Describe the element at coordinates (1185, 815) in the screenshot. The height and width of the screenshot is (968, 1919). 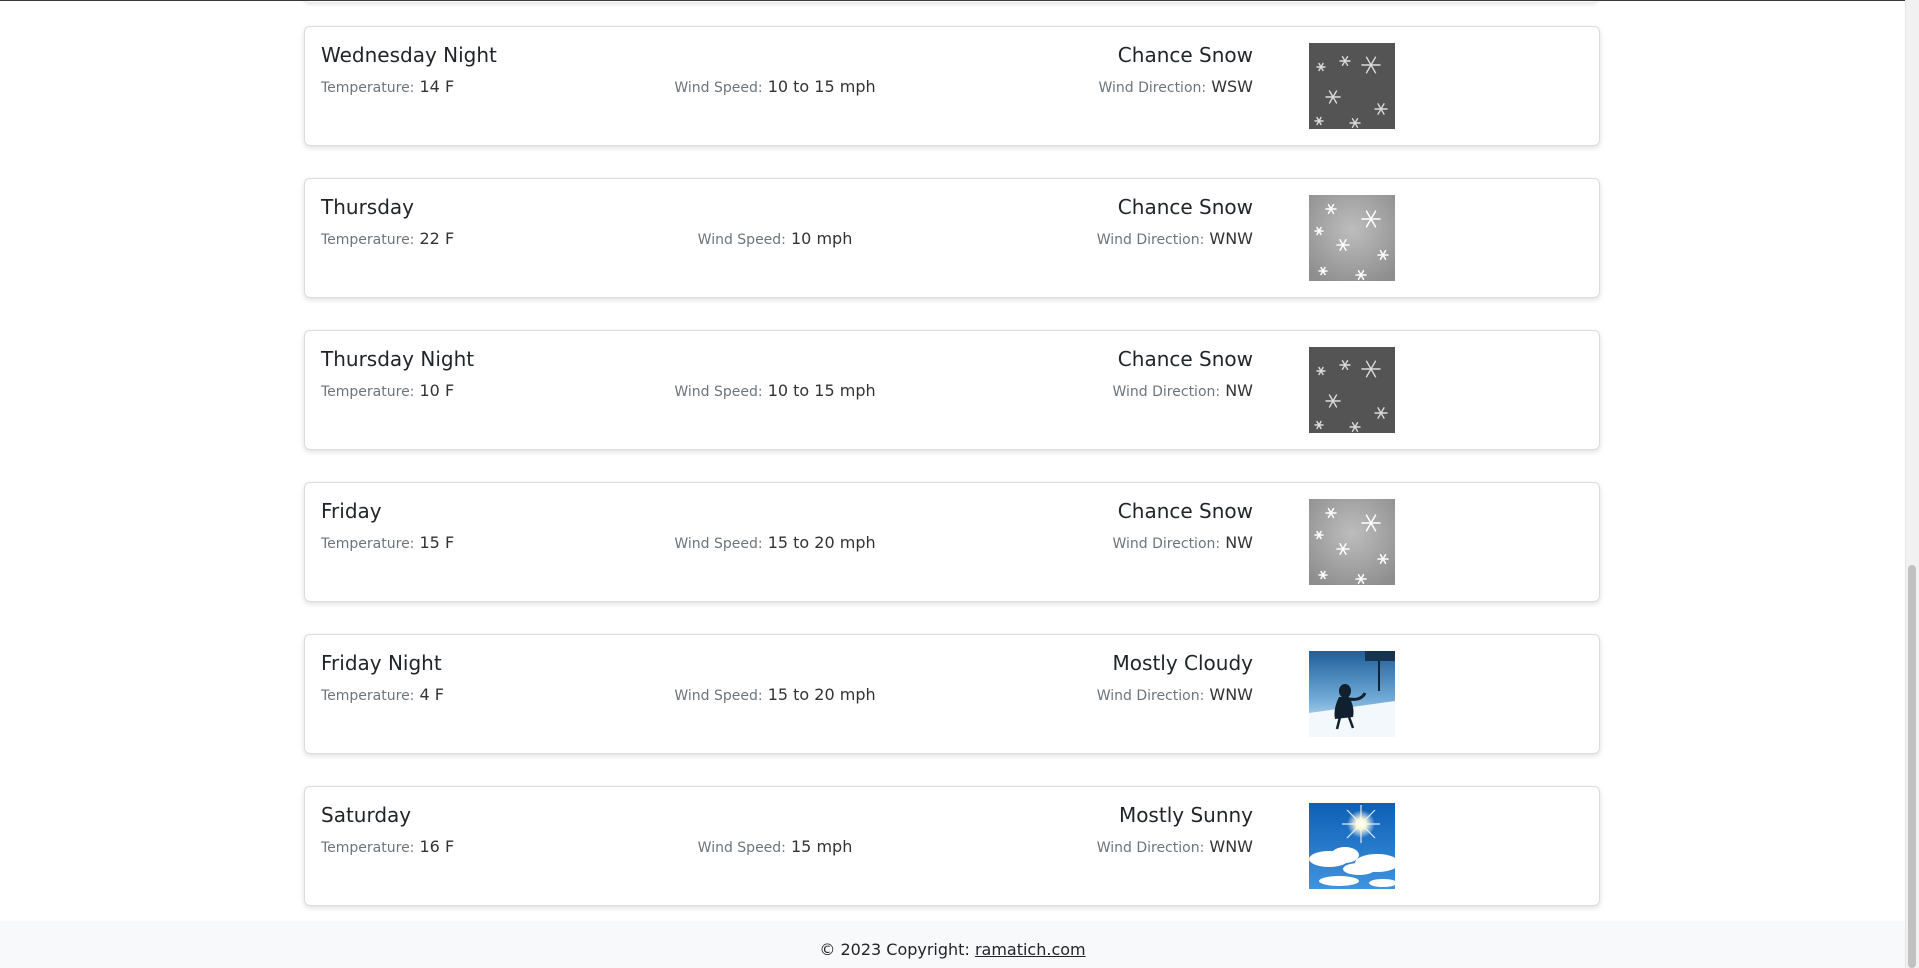
I see `short-forecast: Mostly Sunny` at that location.